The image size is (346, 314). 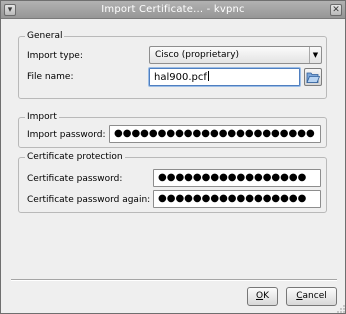 What do you see at coordinates (266, 296) in the screenshot?
I see `ok-label-rest: K` at bounding box center [266, 296].